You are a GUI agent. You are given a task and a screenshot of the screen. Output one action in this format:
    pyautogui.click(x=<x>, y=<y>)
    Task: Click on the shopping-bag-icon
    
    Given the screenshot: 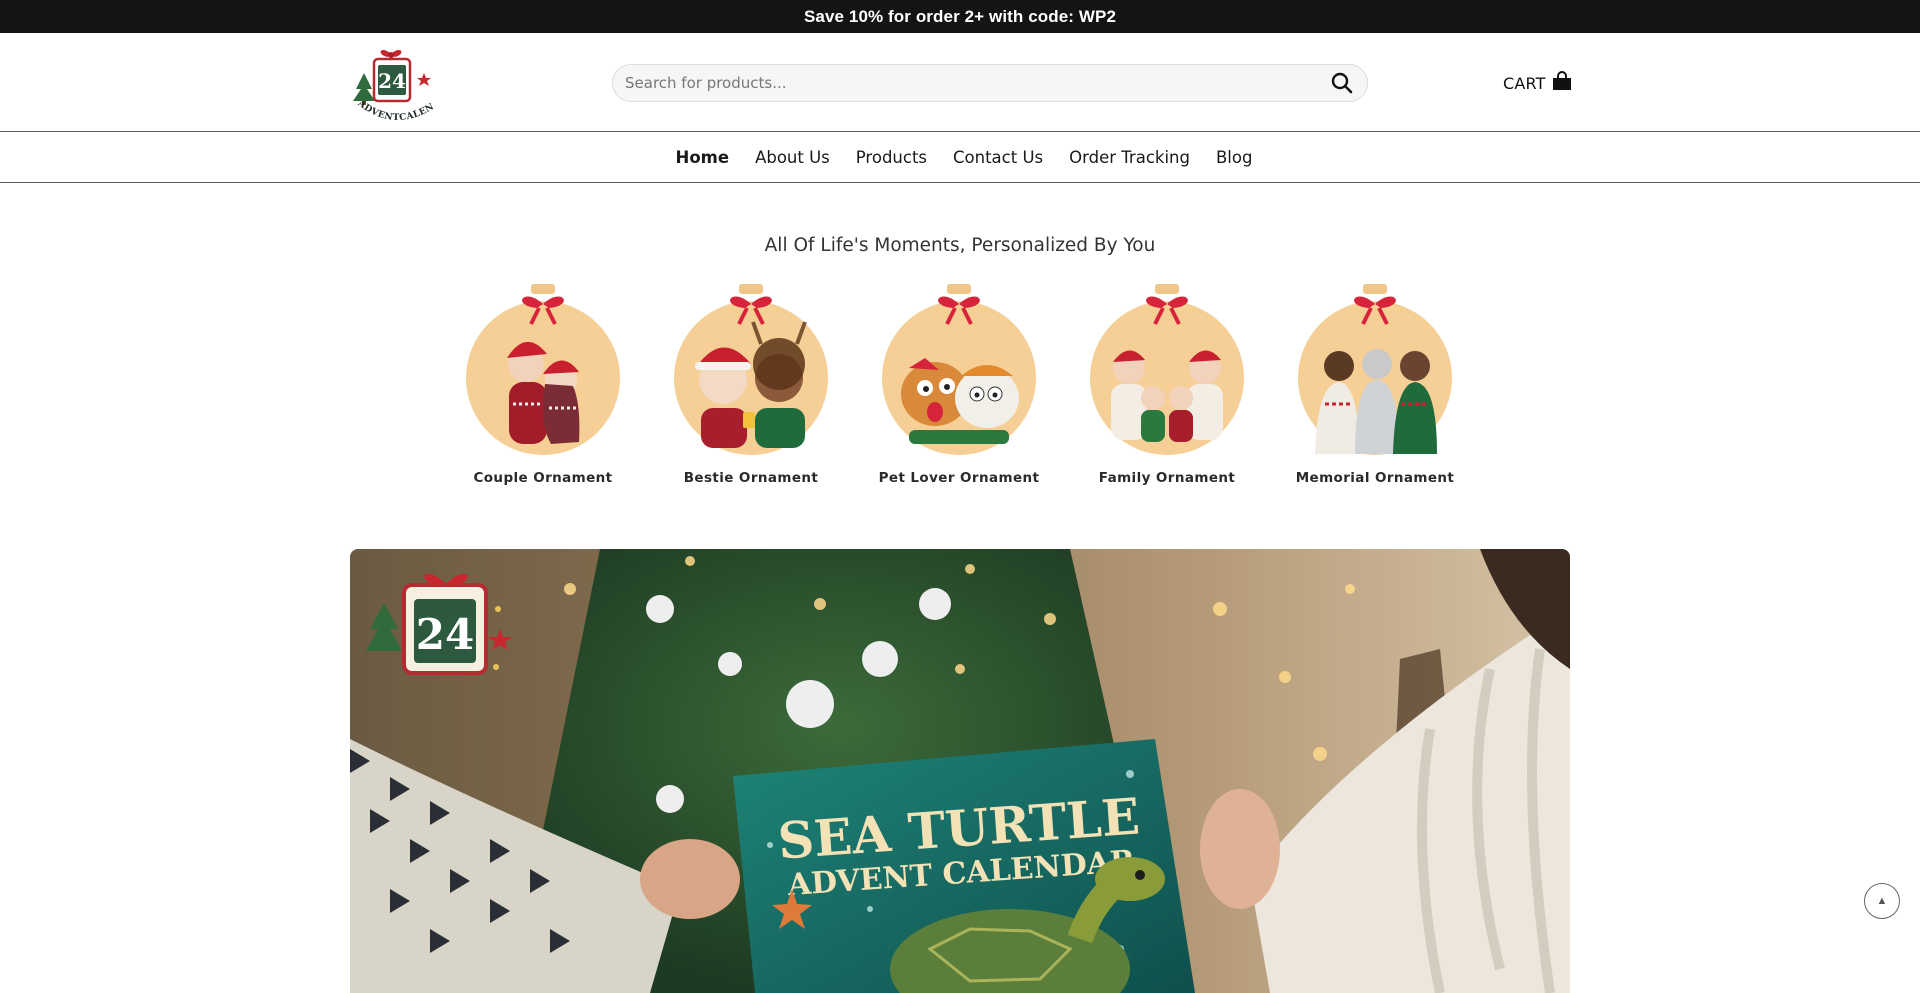 What is the action you would take?
    pyautogui.click(x=1562, y=83)
    